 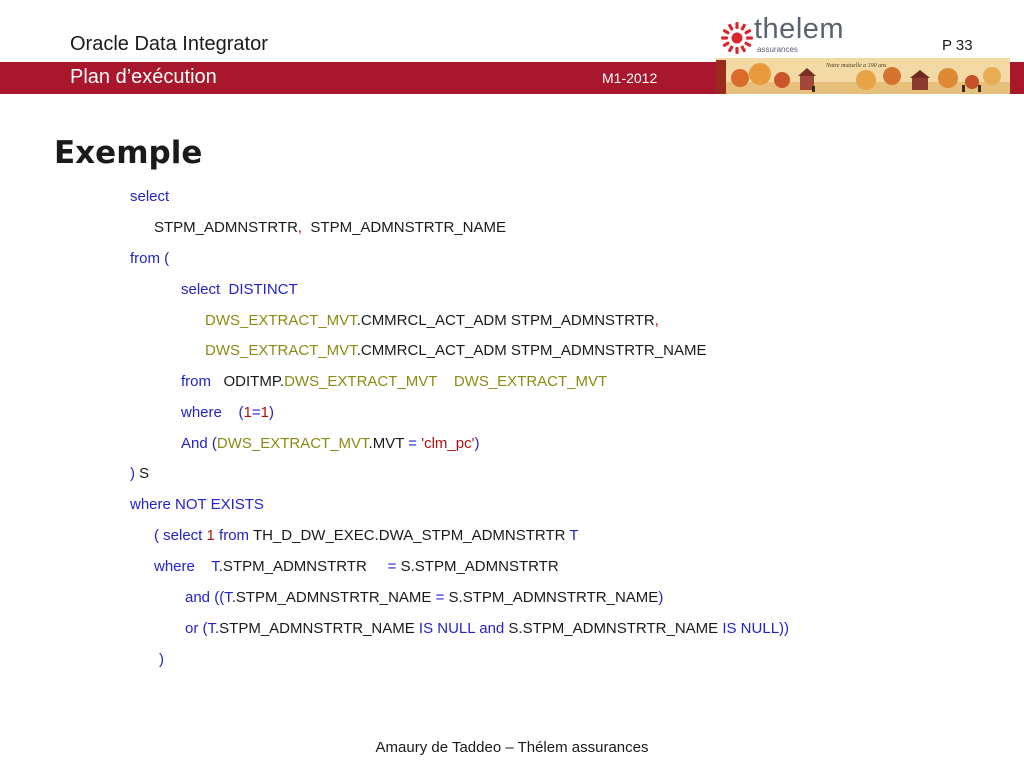 I want to click on sql-literal: ,, so click(x=656, y=320).